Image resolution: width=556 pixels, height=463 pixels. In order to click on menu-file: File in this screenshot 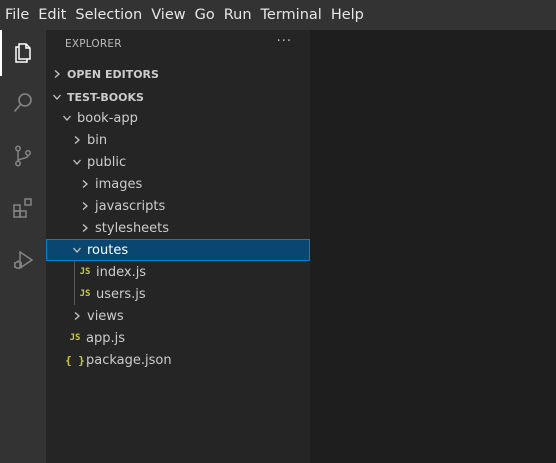, I will do `click(18, 15)`.